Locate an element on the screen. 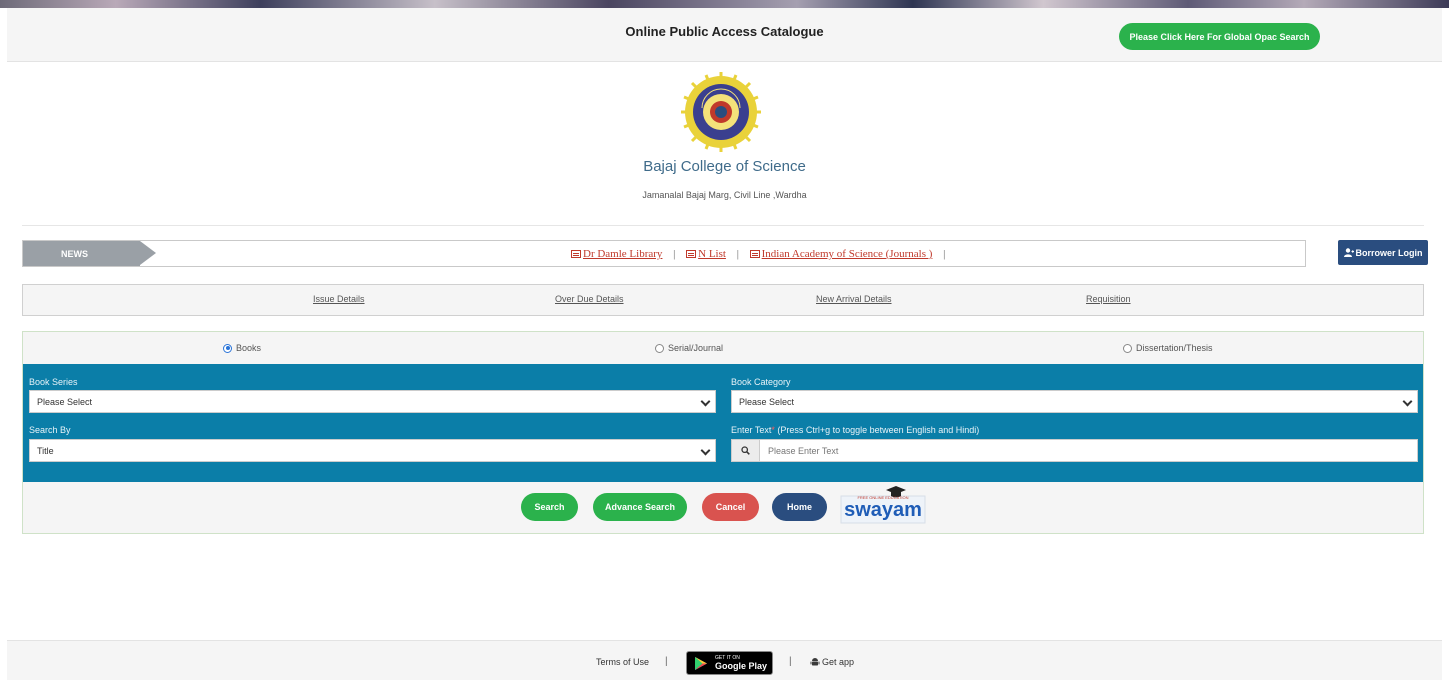 The width and height of the screenshot is (1449, 680). divider is located at coordinates (723, 225).